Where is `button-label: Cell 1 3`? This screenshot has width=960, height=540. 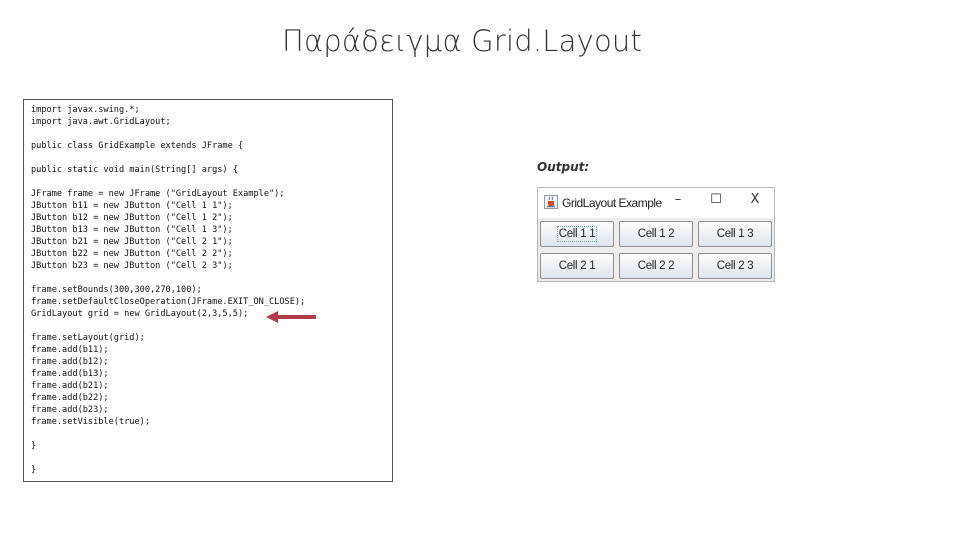 button-label: Cell 1 3 is located at coordinates (735, 234).